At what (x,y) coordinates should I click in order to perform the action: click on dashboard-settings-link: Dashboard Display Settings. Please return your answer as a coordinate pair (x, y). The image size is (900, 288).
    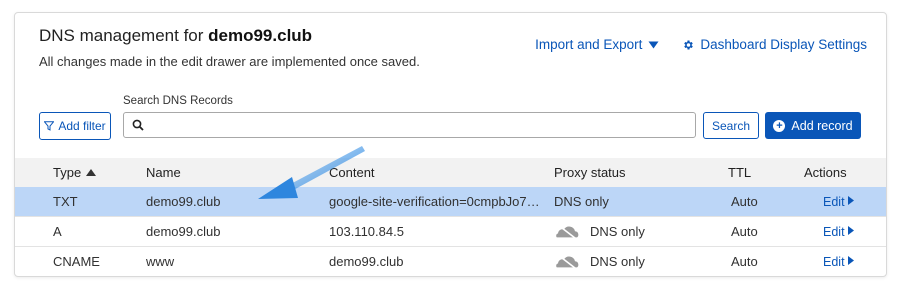
    Looking at the image, I should click on (774, 44).